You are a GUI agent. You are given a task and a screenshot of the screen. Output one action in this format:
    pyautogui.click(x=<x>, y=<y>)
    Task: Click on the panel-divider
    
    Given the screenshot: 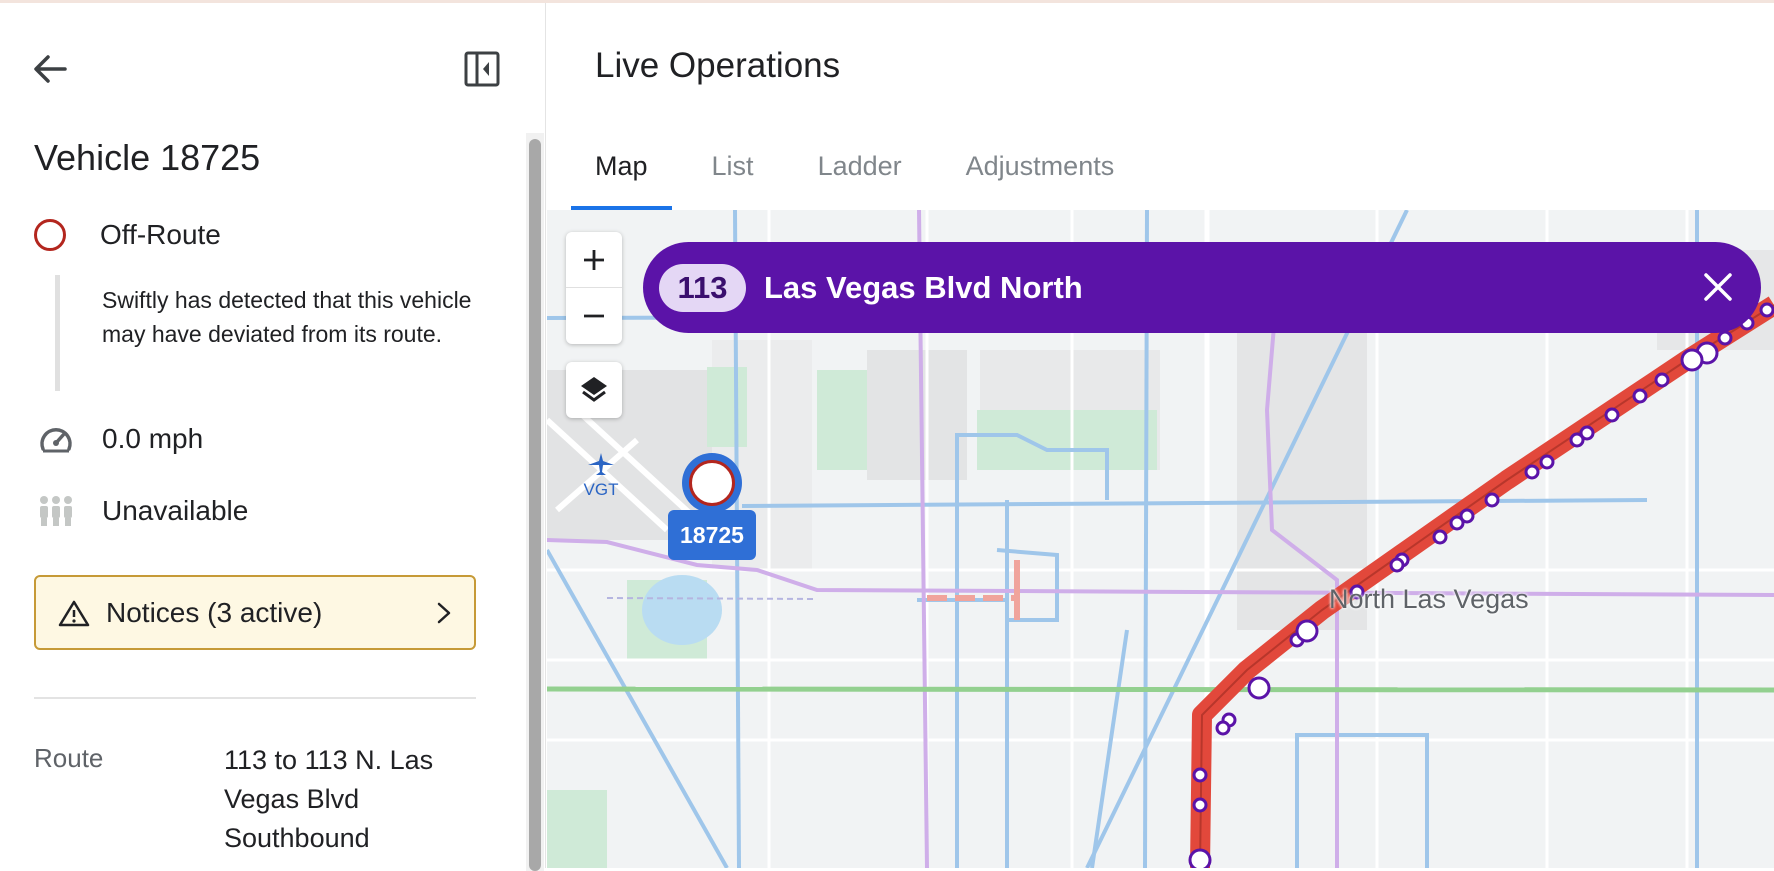 What is the action you would take?
    pyautogui.click(x=255, y=698)
    